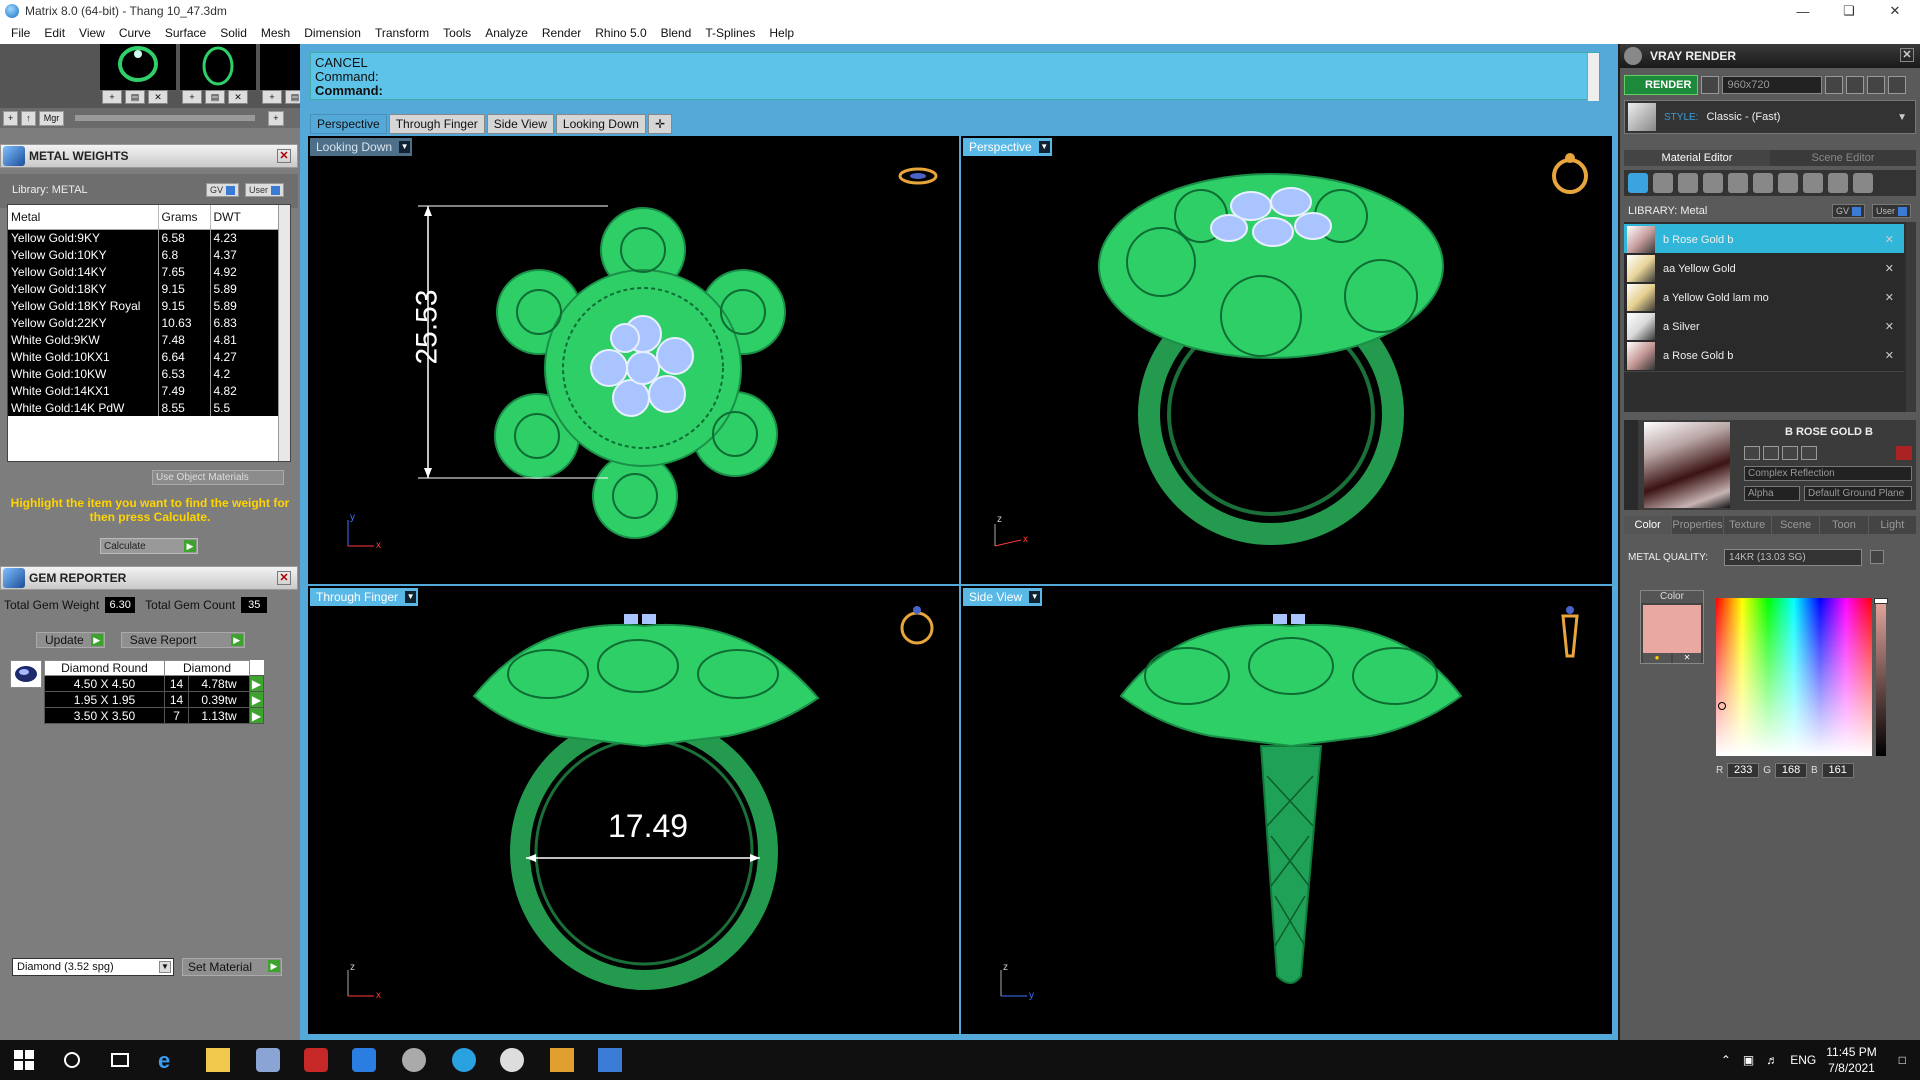 The width and height of the screenshot is (1920, 1080). I want to click on manager-button: Mgr, so click(51, 118).